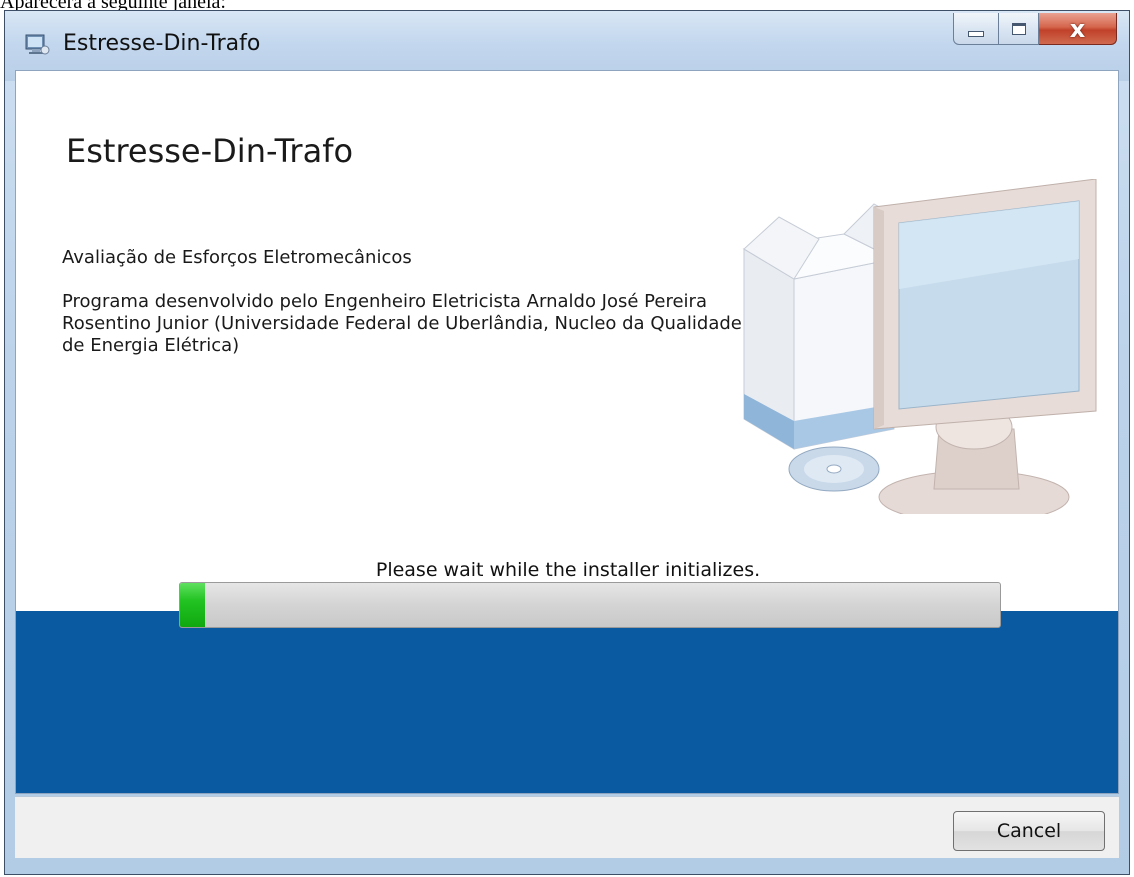 This screenshot has width=1134, height=877. I want to click on window-title: Estresse-Din-Trafo, so click(162, 43).